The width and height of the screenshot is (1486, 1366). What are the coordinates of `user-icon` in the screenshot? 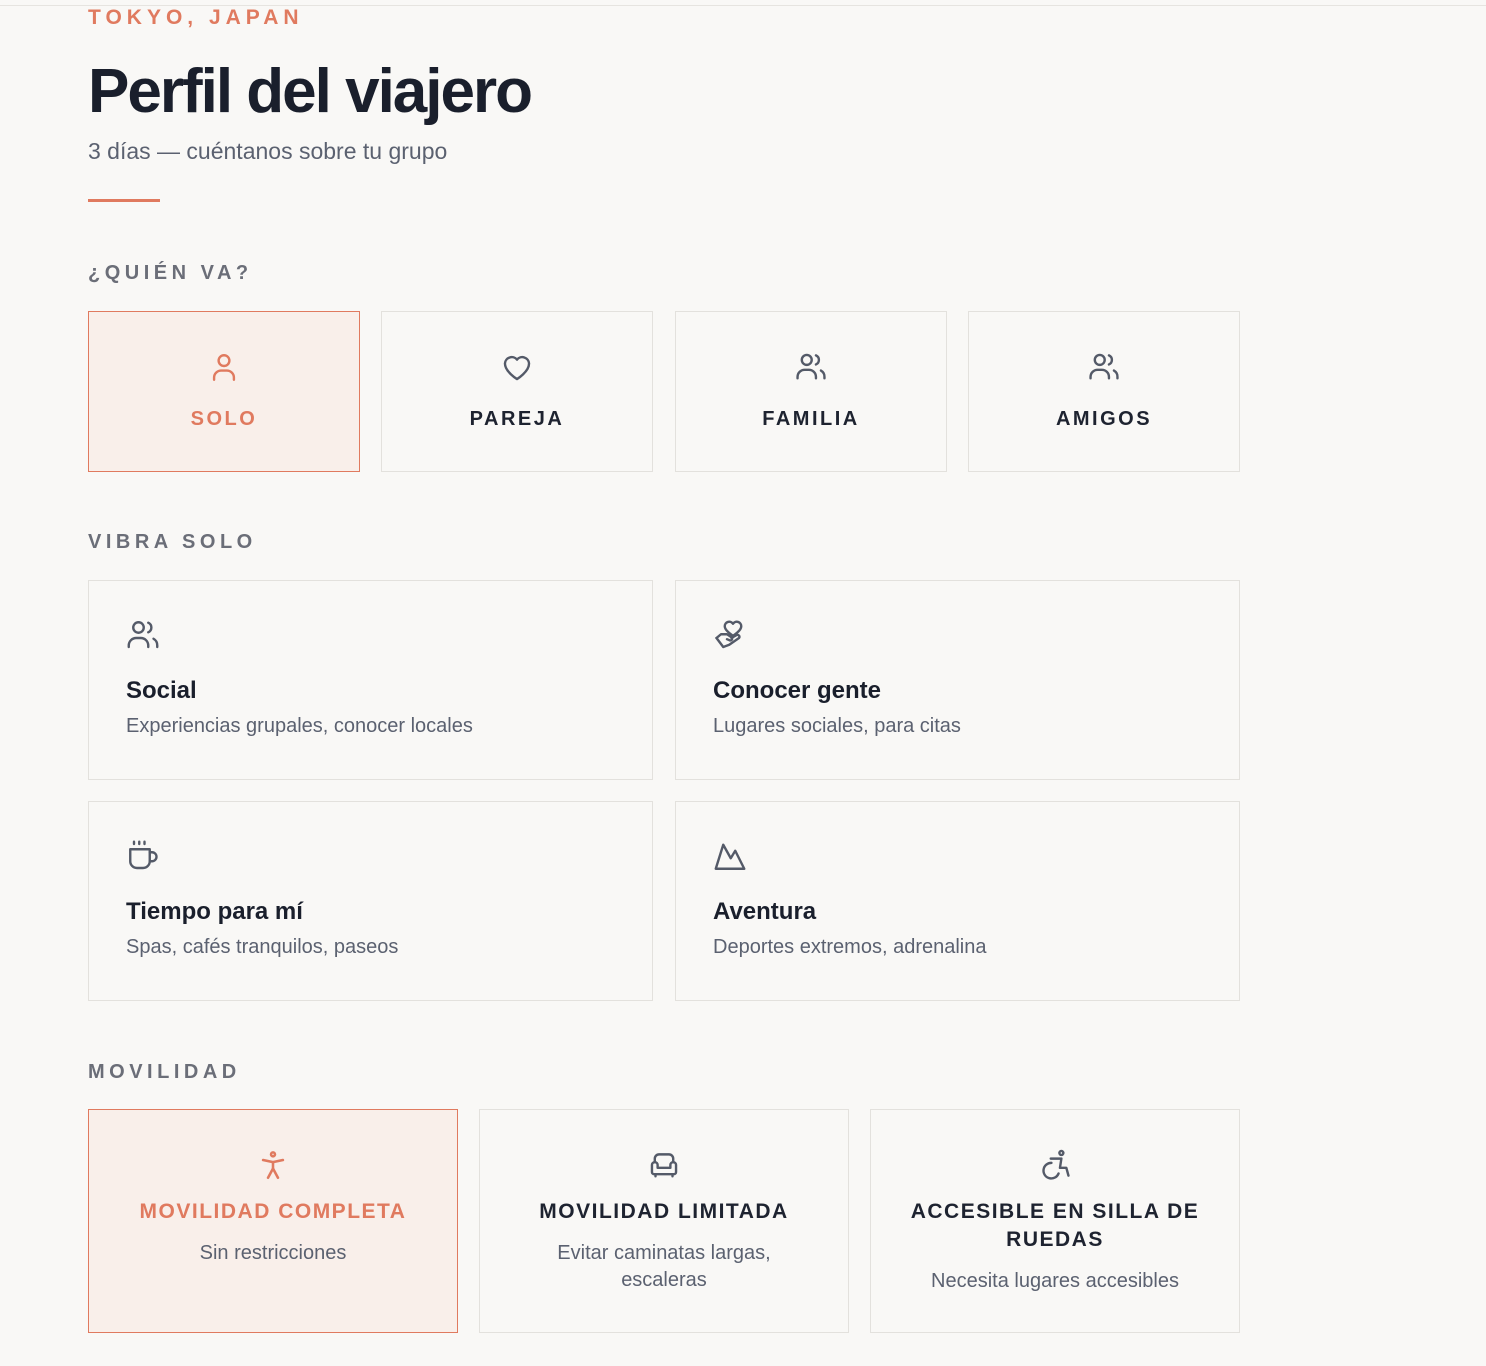 It's located at (224, 367).